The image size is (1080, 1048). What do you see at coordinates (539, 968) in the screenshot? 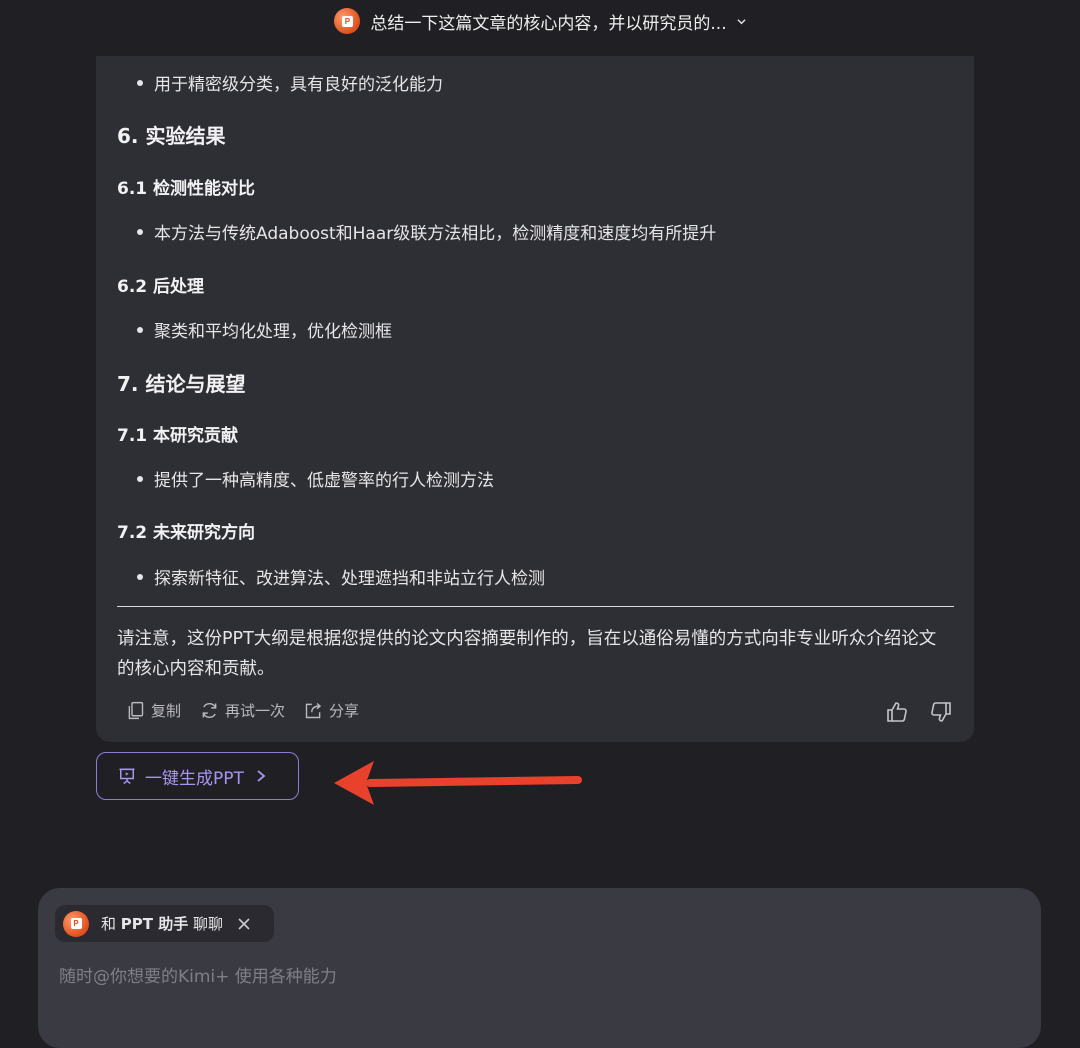
I see `chat-composer: P 和 PPT 助手 聊聊 随时@你想要的Kimi+ 使用各种能力` at bounding box center [539, 968].